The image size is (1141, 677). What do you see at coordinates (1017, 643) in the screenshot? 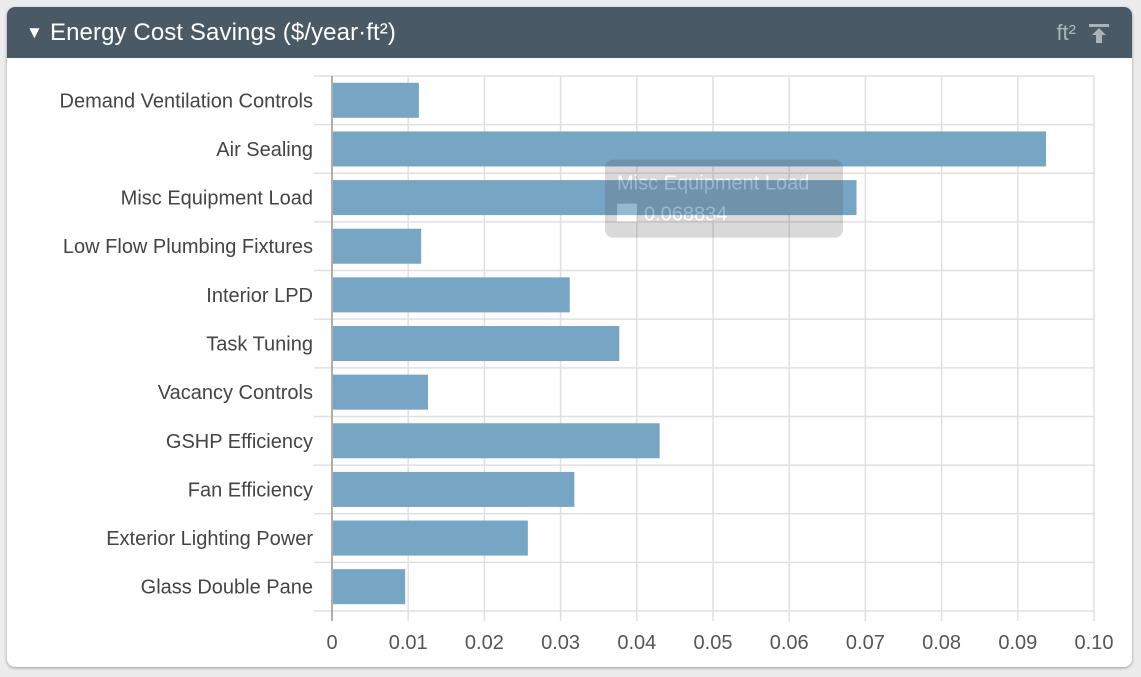
I see `x-tick-label: 0.09` at bounding box center [1017, 643].